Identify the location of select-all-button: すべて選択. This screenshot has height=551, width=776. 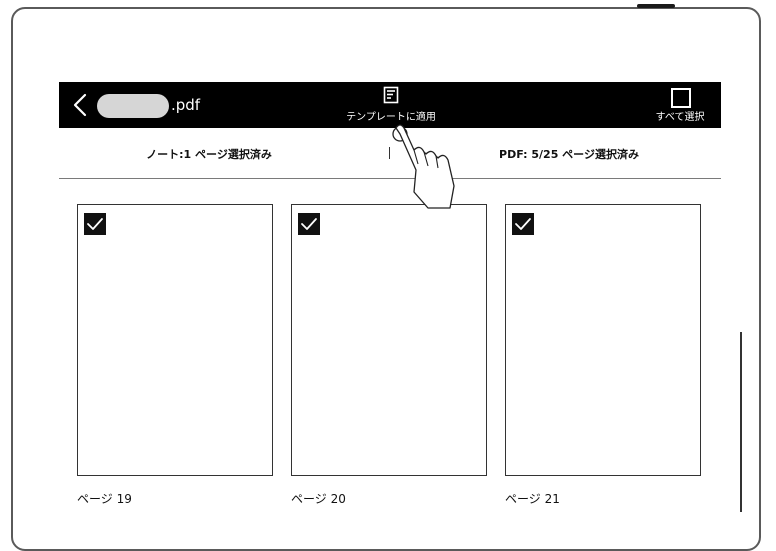
(680, 106).